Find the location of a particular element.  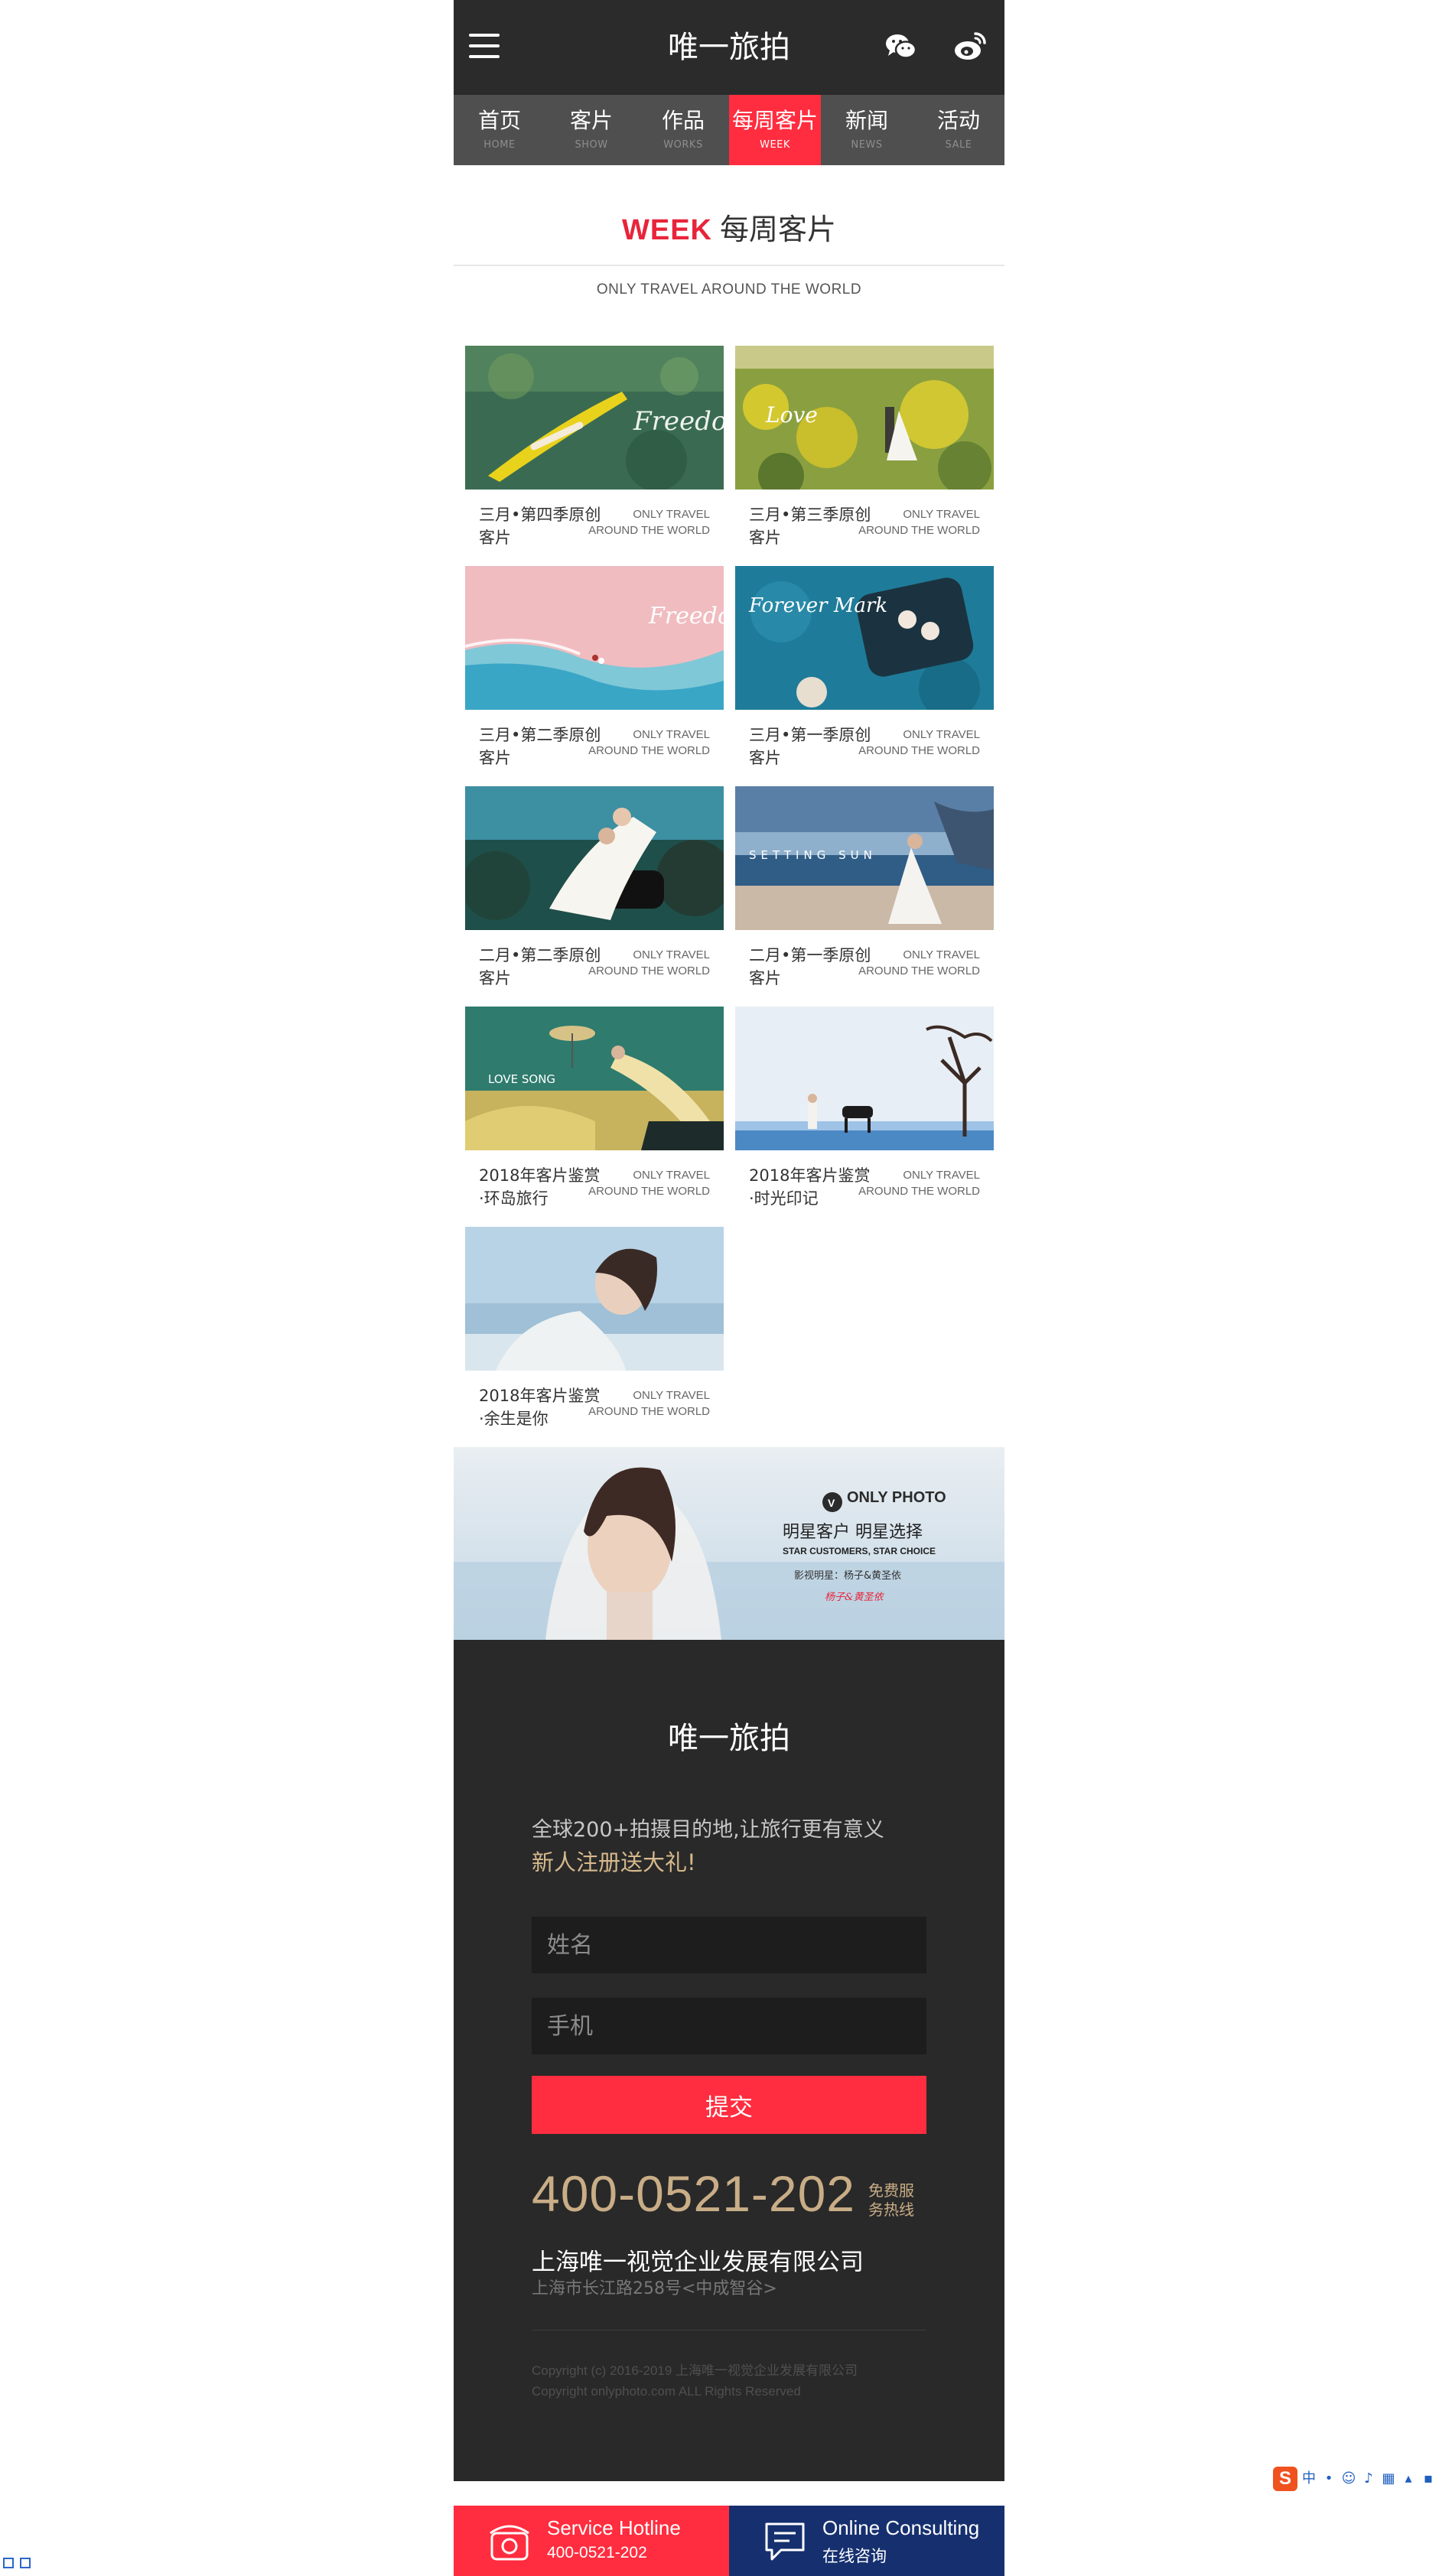

banner-brand: ONLY PHOTO is located at coordinates (897, 1497).